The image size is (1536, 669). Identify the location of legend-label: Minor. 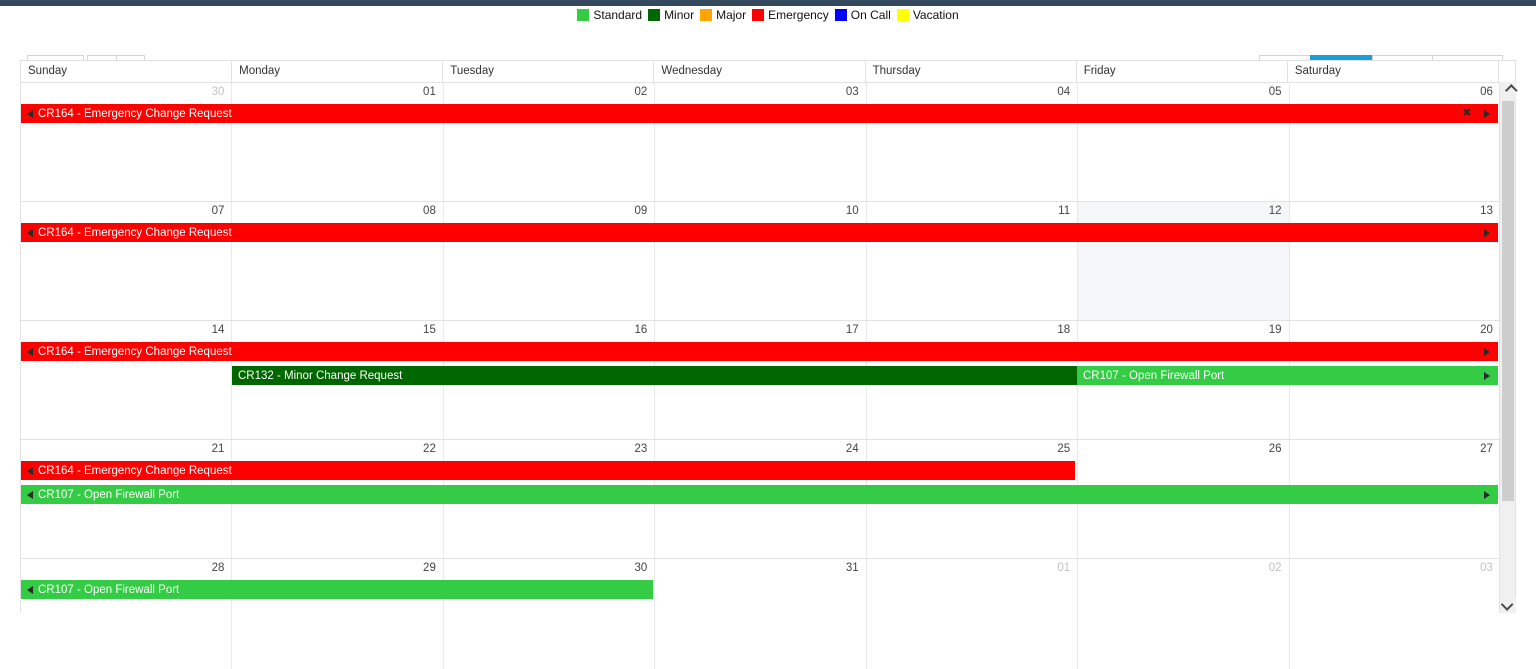
(679, 14).